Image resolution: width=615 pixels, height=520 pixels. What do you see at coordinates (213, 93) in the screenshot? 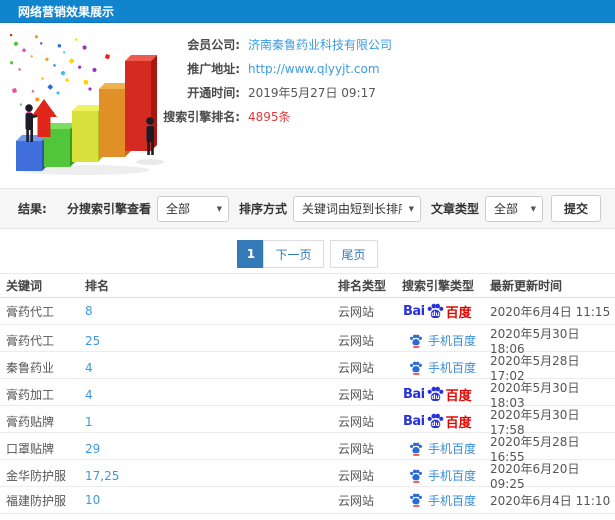
I see `open-time-label: 开通时间:` at bounding box center [213, 93].